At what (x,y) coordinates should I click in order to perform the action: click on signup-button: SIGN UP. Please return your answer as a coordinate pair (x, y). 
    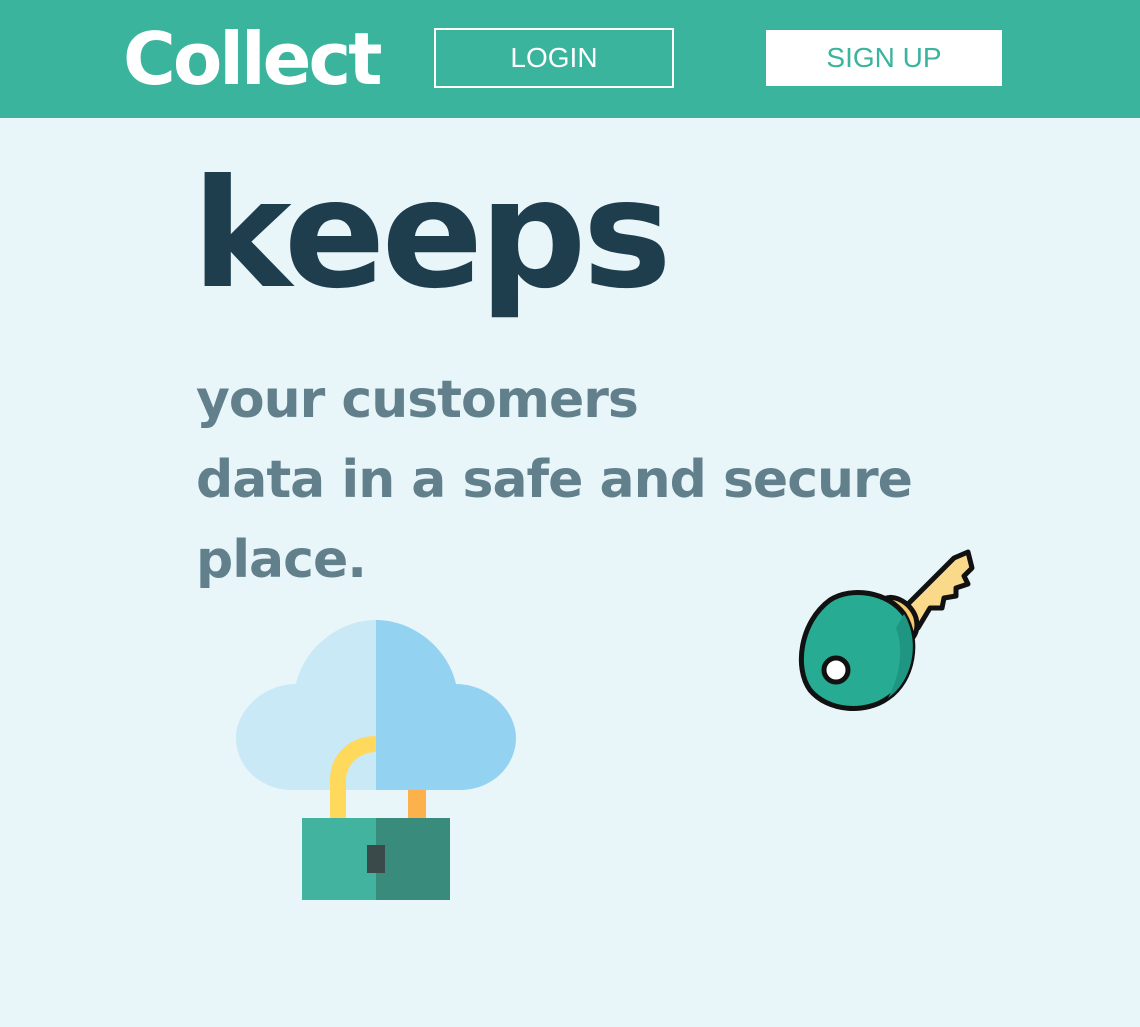
    Looking at the image, I should click on (884, 58).